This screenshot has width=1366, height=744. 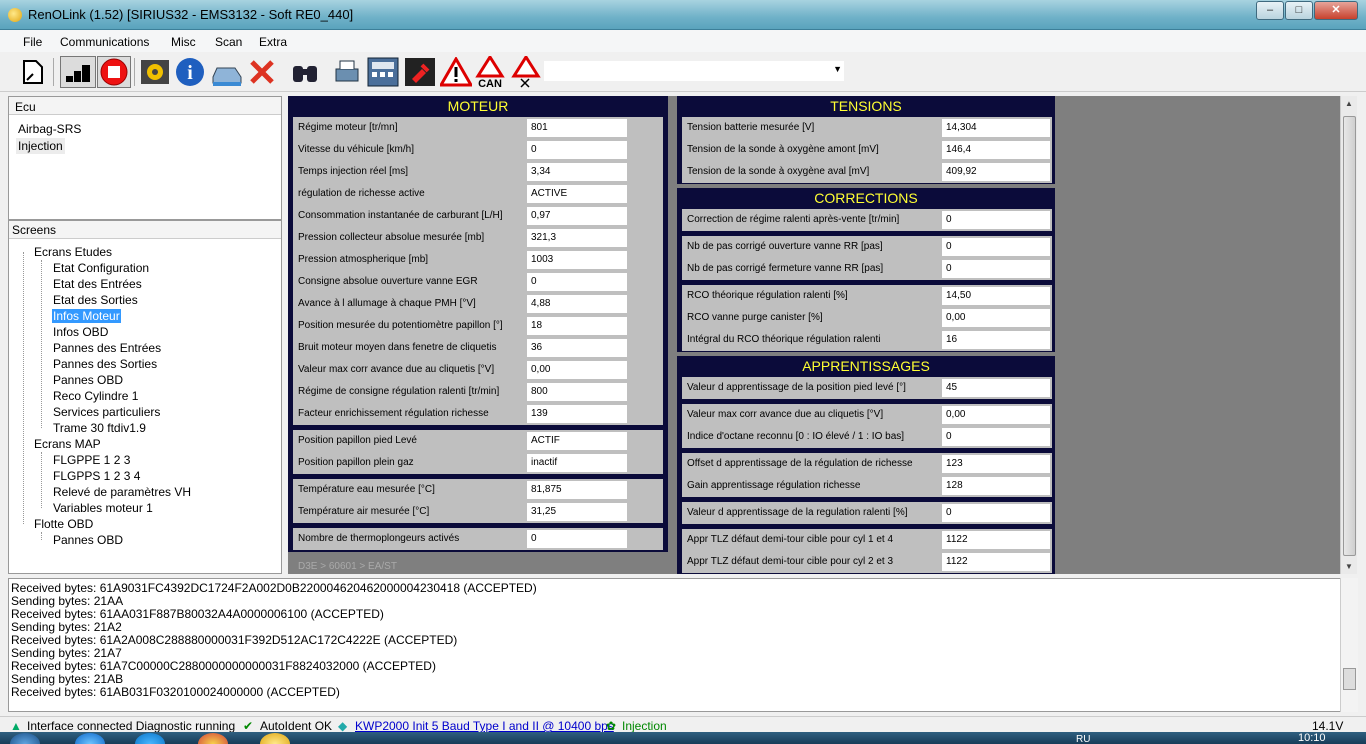 What do you see at coordinates (305, 72) in the screenshot?
I see `binoculars-icon` at bounding box center [305, 72].